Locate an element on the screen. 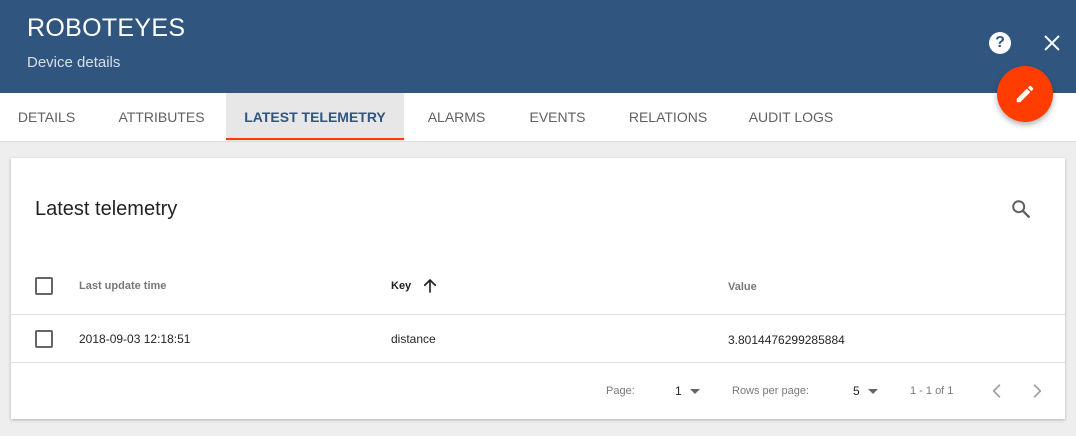  pagination-range: 1 - 1 of 1 is located at coordinates (932, 391).